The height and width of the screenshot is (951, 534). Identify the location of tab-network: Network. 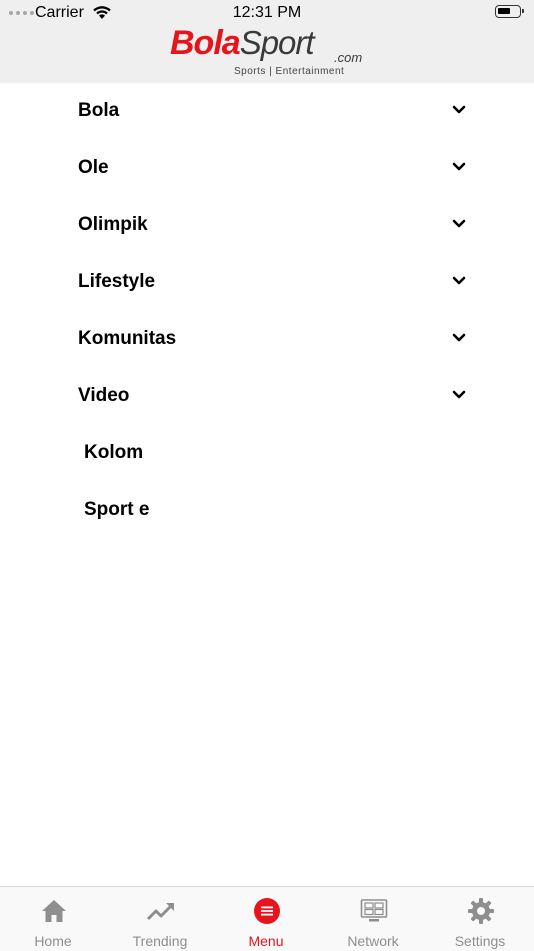
(373, 919).